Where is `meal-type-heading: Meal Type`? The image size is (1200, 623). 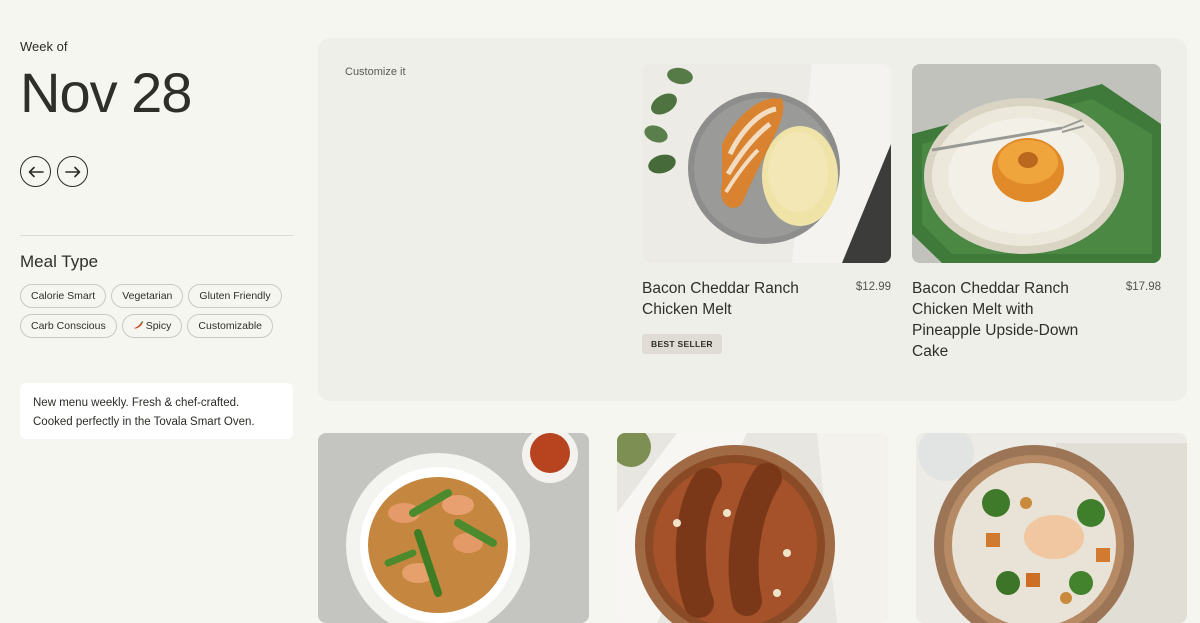
meal-type-heading: Meal Type is located at coordinates (59, 261).